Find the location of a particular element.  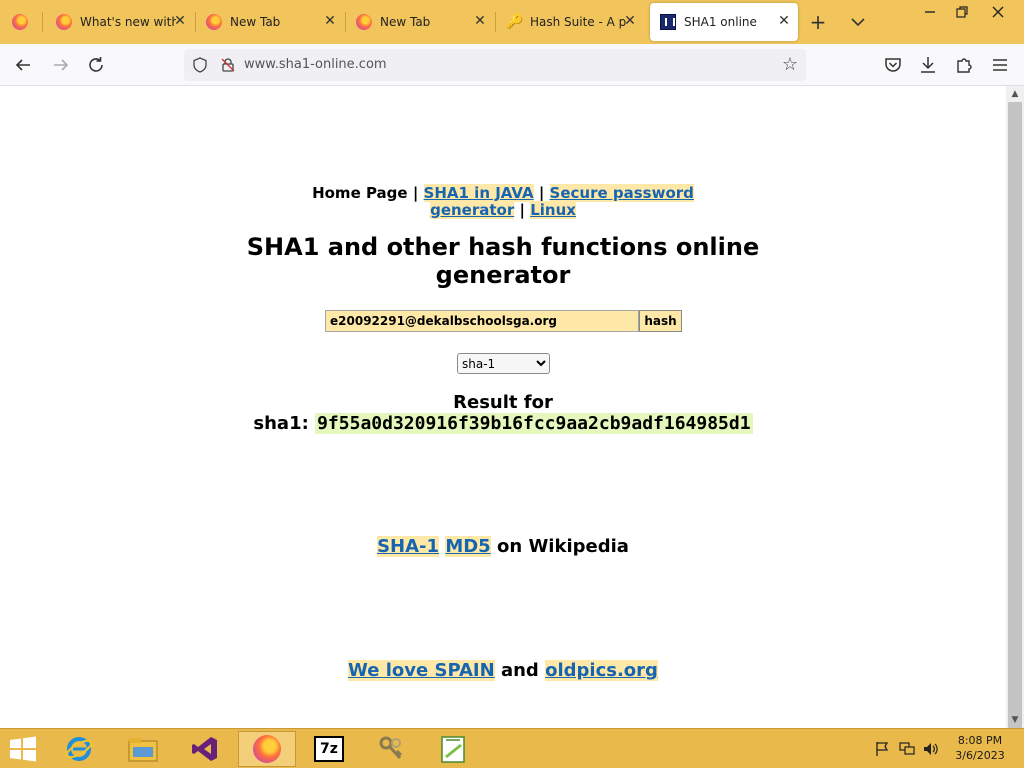

tab-label: SHA1 online is located at coordinates (720, 22).